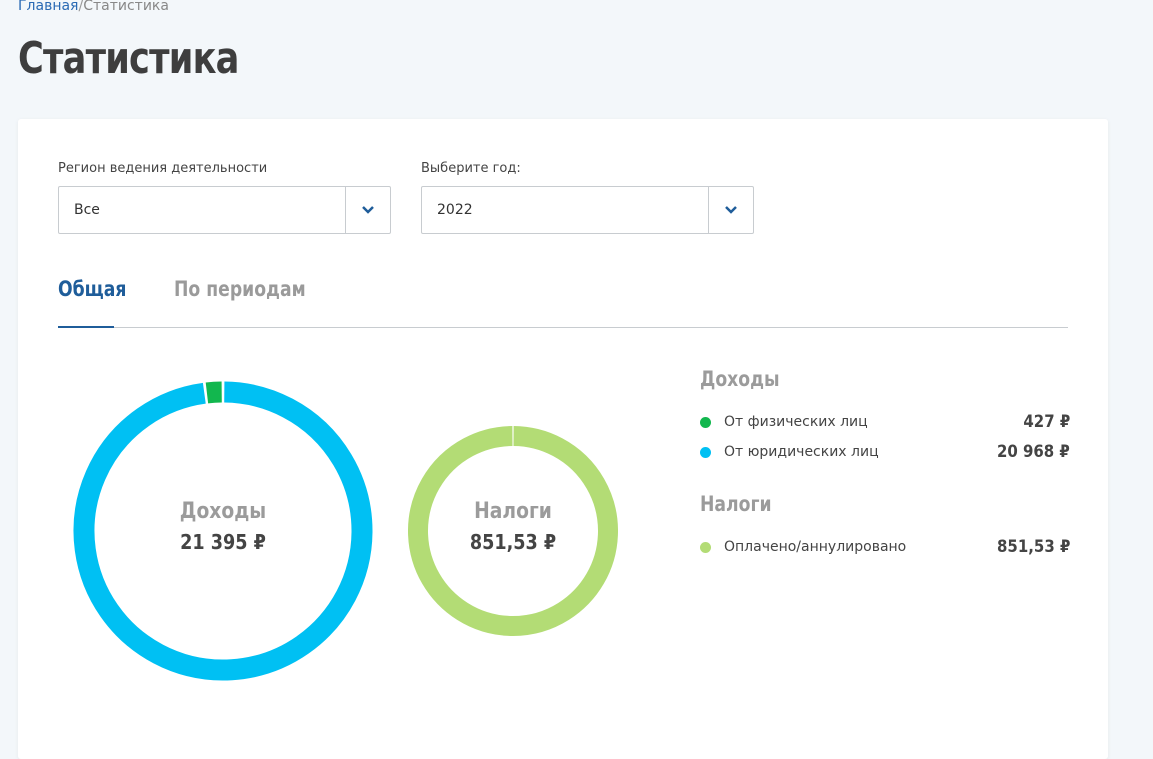  Describe the element at coordinates (128, 58) in the screenshot. I see `page-title: Статистика` at that location.